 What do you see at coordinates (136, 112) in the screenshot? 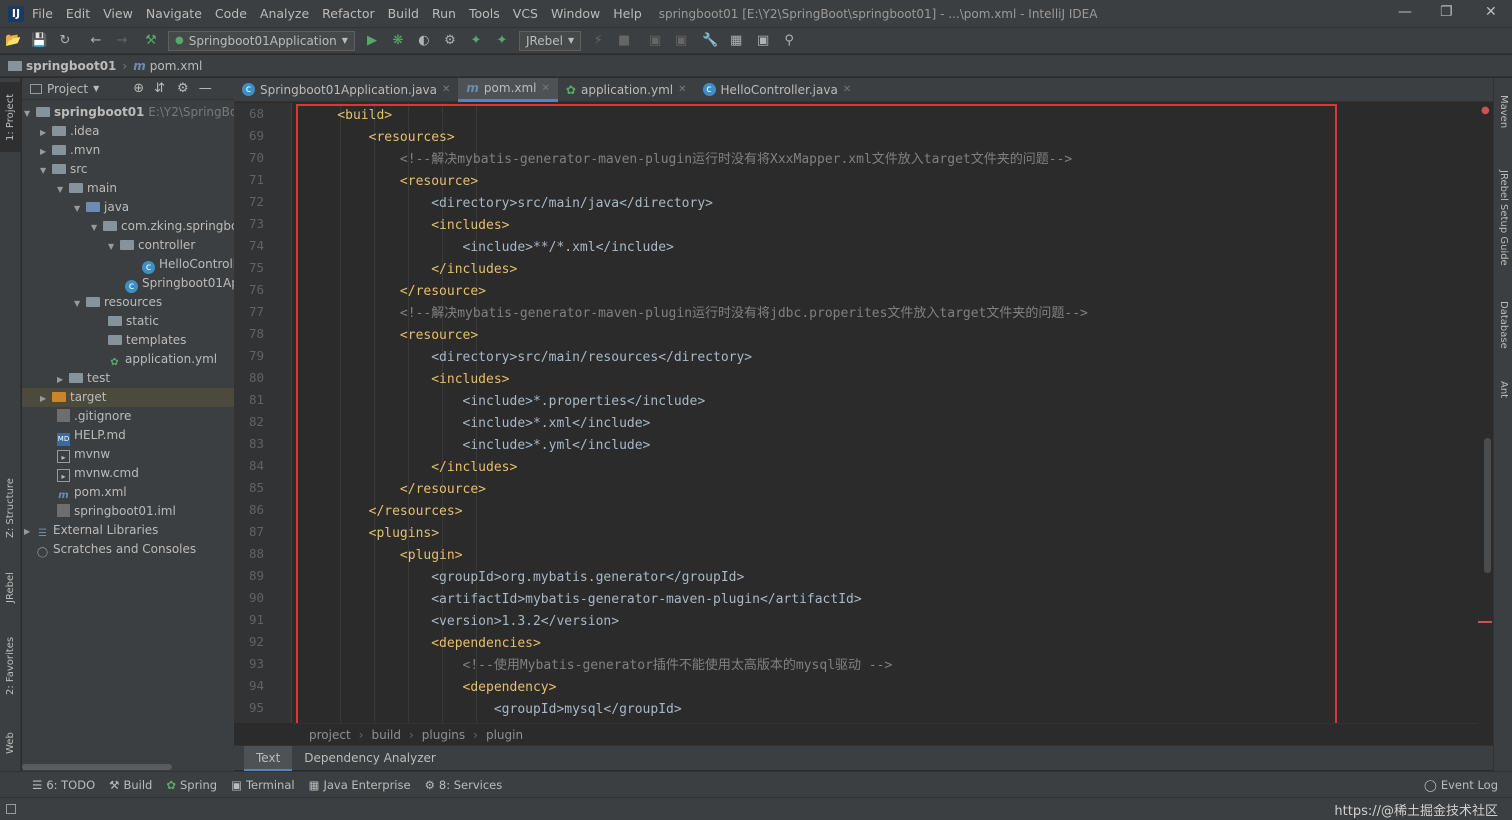
I see `tree-node-springboot01: ▼ springboot01 E:\Y2\SpringBoot` at bounding box center [136, 112].